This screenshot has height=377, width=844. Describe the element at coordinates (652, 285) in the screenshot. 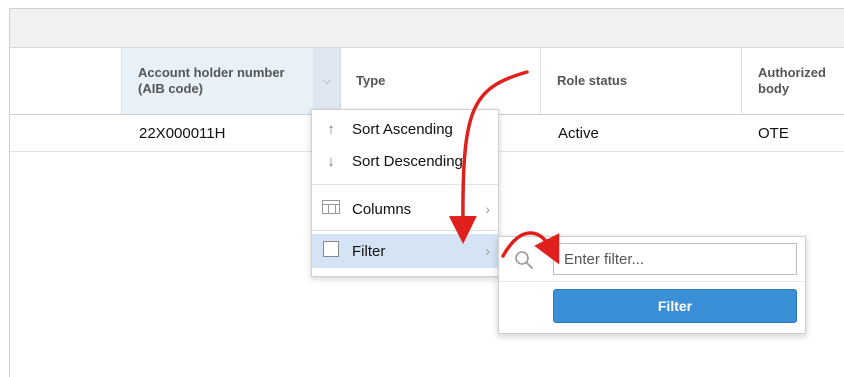

I see `filter-submenu: Filter` at that location.